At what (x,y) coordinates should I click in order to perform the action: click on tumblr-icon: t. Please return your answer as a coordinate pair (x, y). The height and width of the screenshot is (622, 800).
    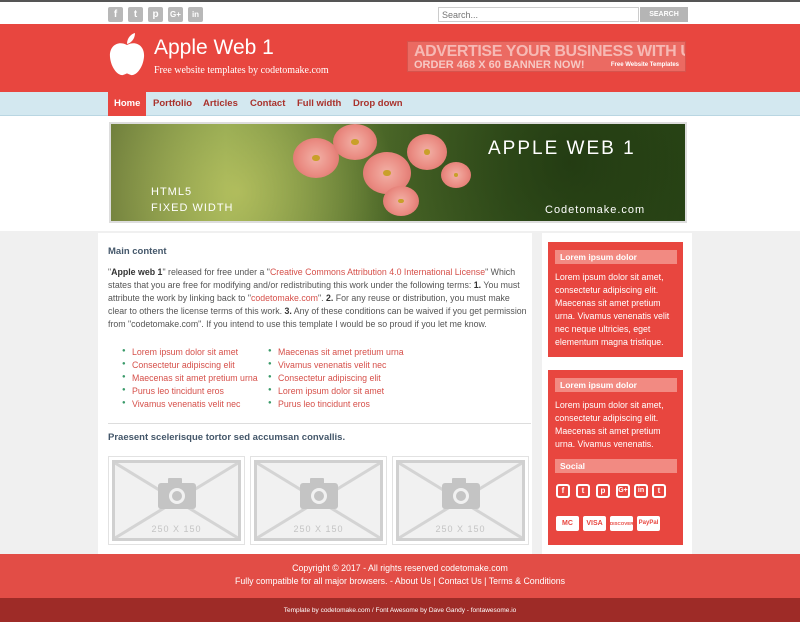
    Looking at the image, I should click on (659, 491).